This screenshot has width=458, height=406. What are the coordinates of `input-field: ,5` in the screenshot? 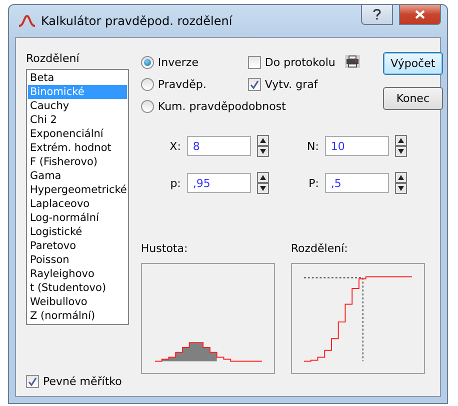 It's located at (356, 183).